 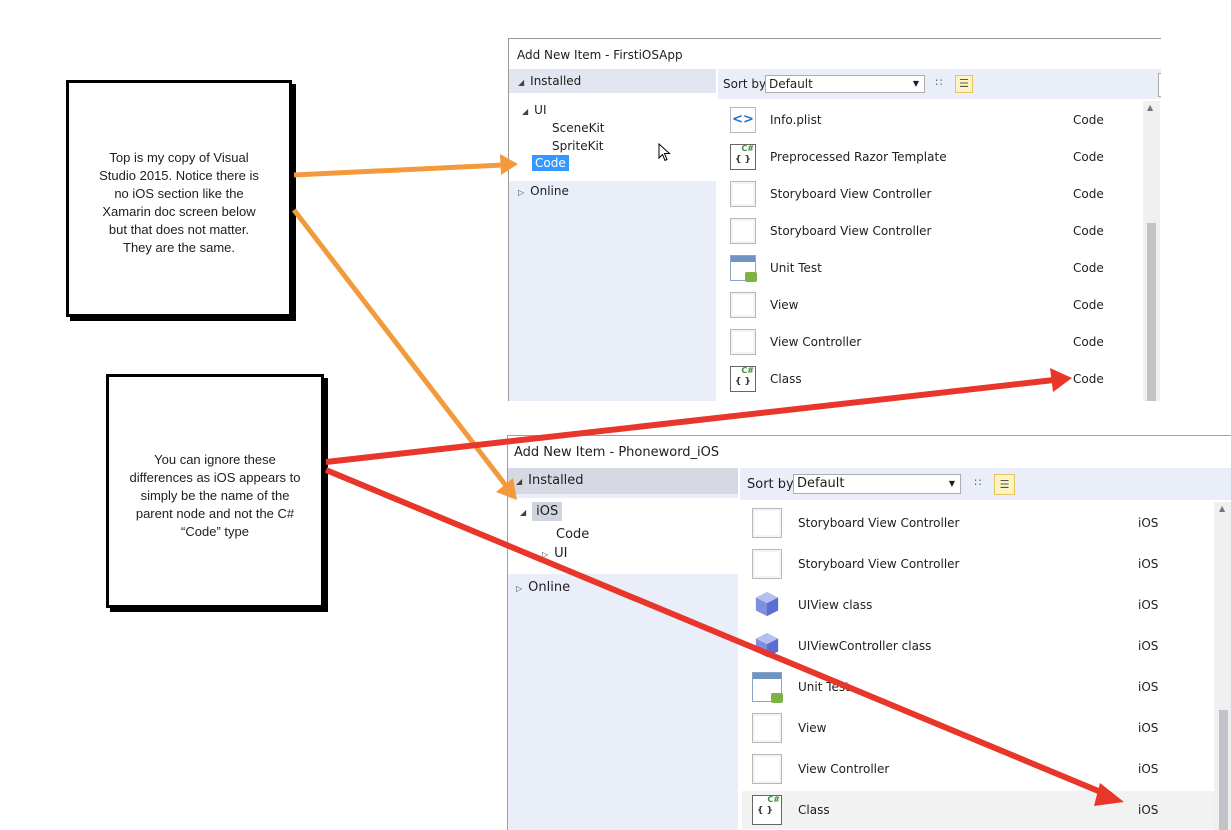 What do you see at coordinates (404, 354) in the screenshot?
I see `orange-arrow-to-ios` at bounding box center [404, 354].